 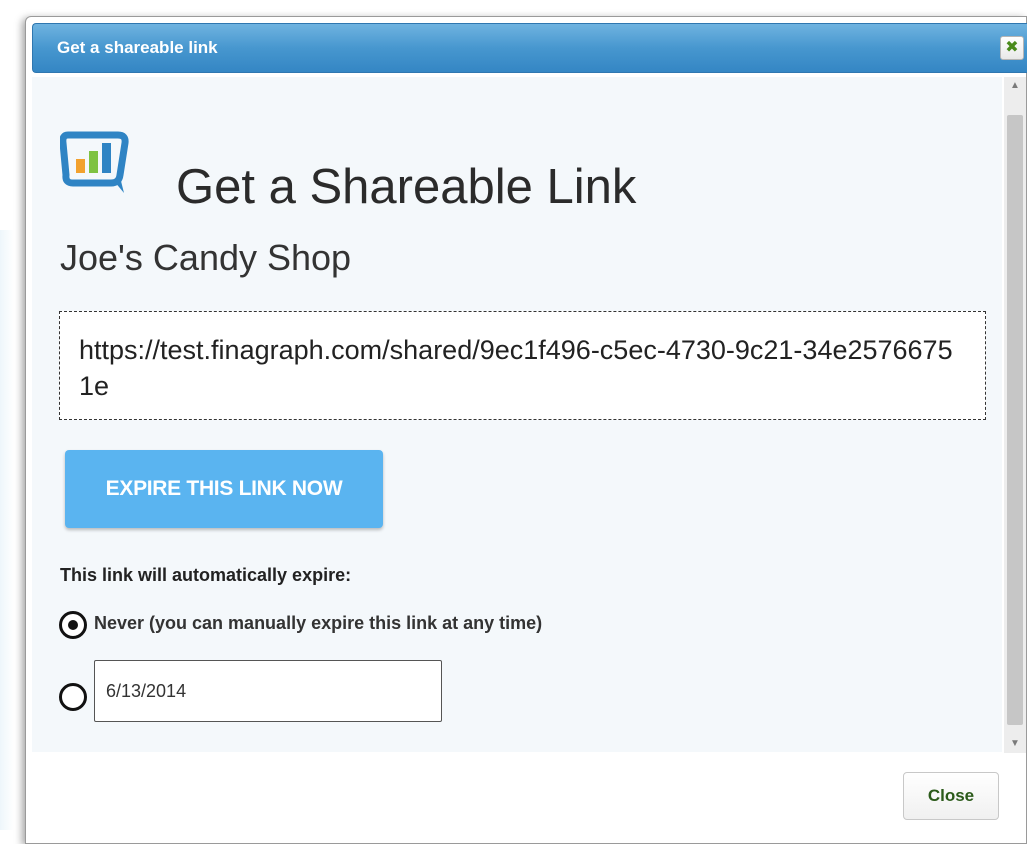 What do you see at coordinates (206, 575) in the screenshot?
I see `auto-expire-label: This link will automatically expire:` at bounding box center [206, 575].